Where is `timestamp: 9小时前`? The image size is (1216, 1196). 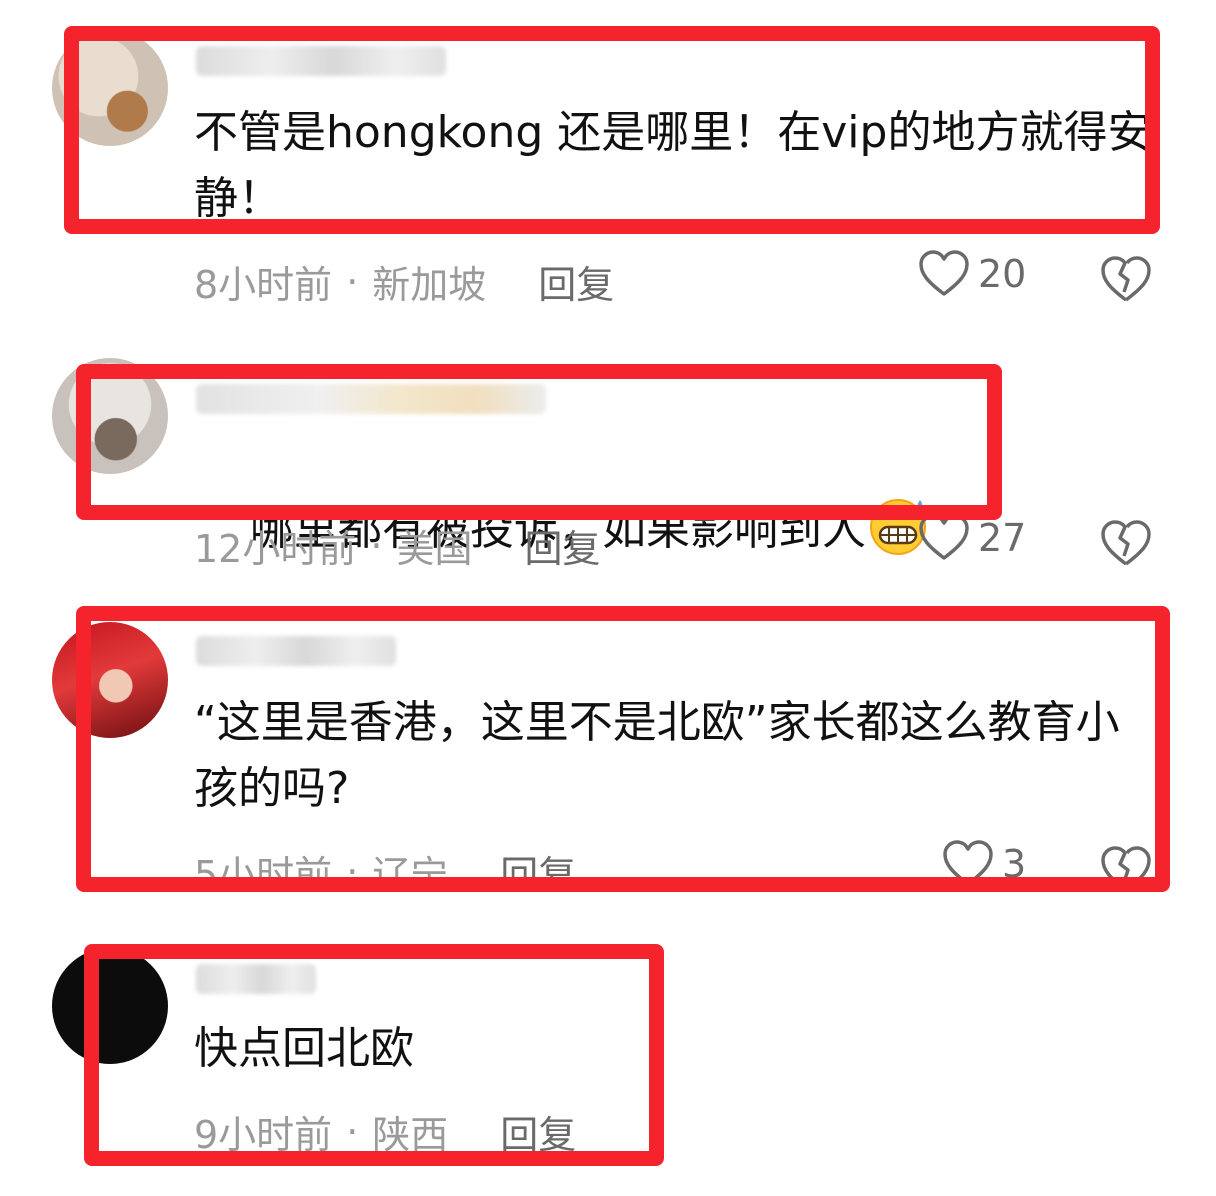
timestamp: 9小时前 is located at coordinates (263, 1135).